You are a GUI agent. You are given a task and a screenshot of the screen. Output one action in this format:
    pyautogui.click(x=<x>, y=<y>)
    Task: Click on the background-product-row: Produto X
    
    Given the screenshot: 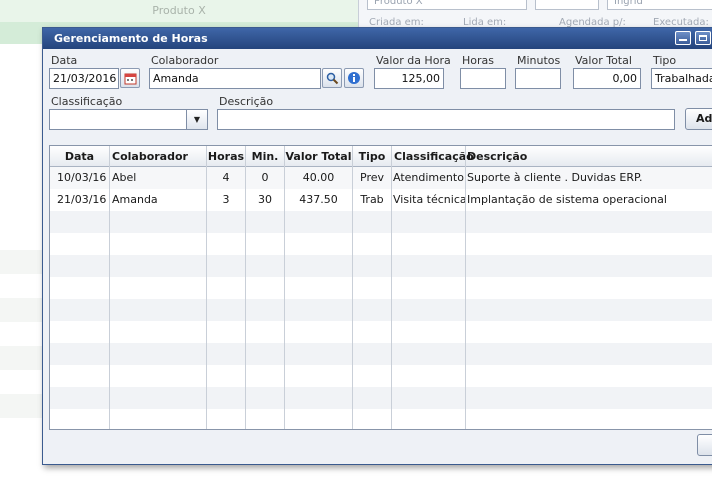 What is the action you would take?
    pyautogui.click(x=179, y=11)
    